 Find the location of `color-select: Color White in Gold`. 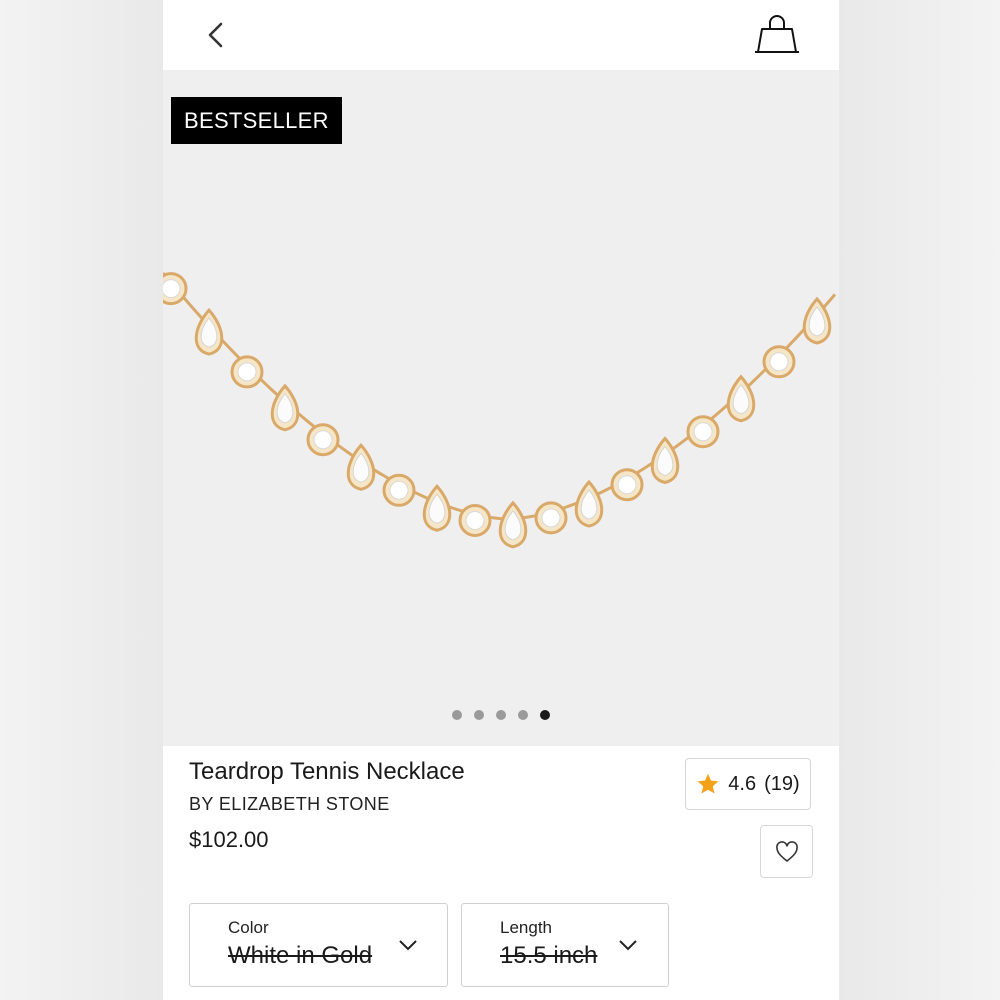

color-select: Color White in Gold is located at coordinates (318, 945).